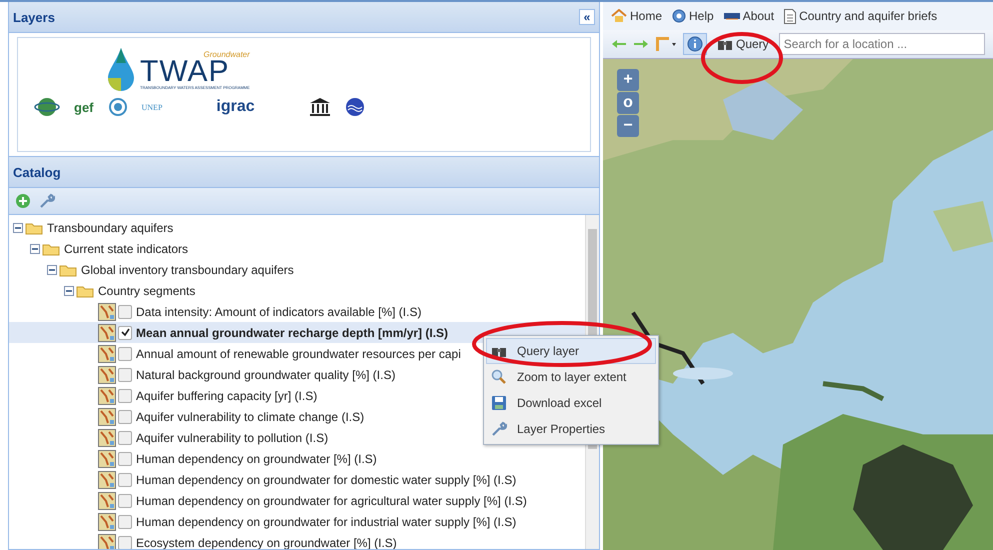 The width and height of the screenshot is (993, 550). Describe the element at coordinates (619, 44) in the screenshot. I see `back-arrow-icon` at that location.